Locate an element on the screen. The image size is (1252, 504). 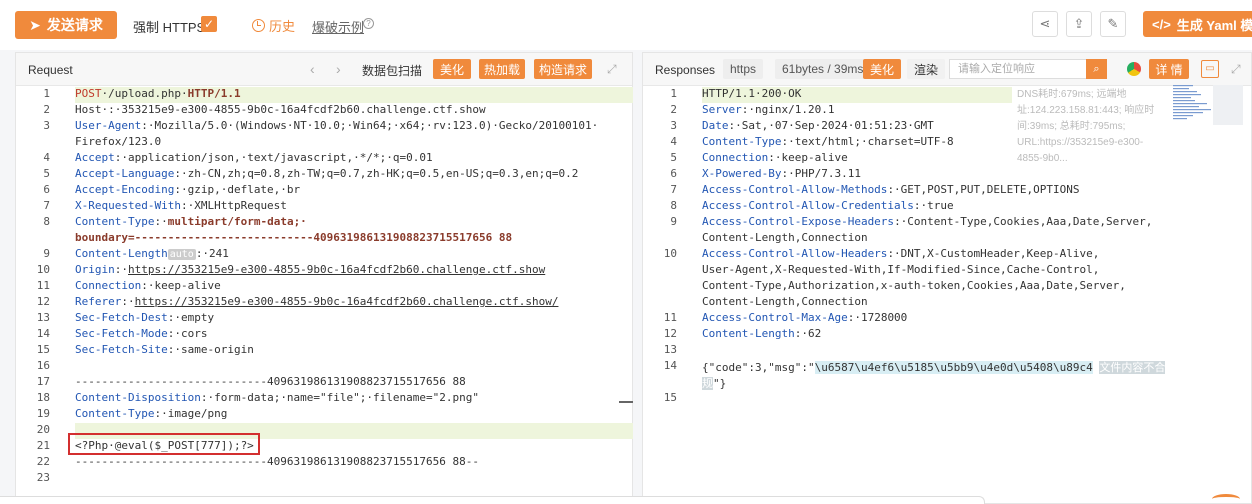
chrome-icon is located at coordinates (1134, 69).